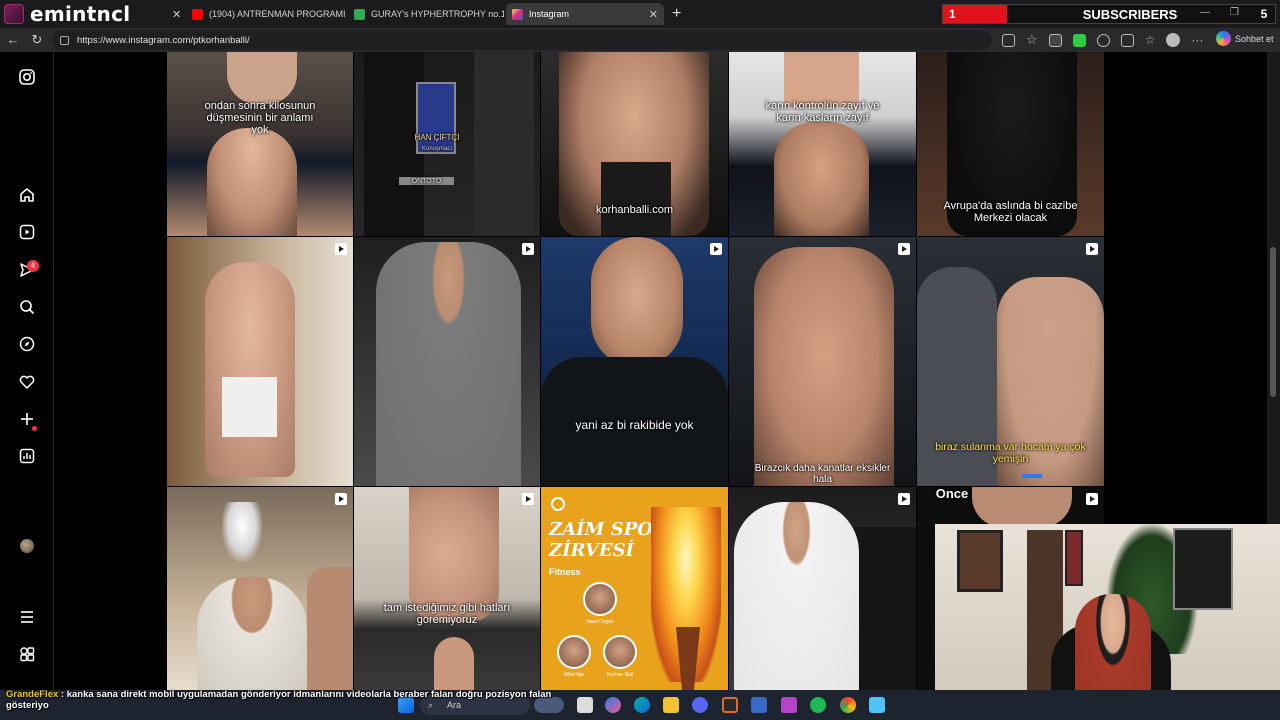 The width and height of the screenshot is (1280, 720). Describe the element at coordinates (600, 622) in the screenshot. I see `poster-speaker-name: Nasıl Ozgan` at that location.